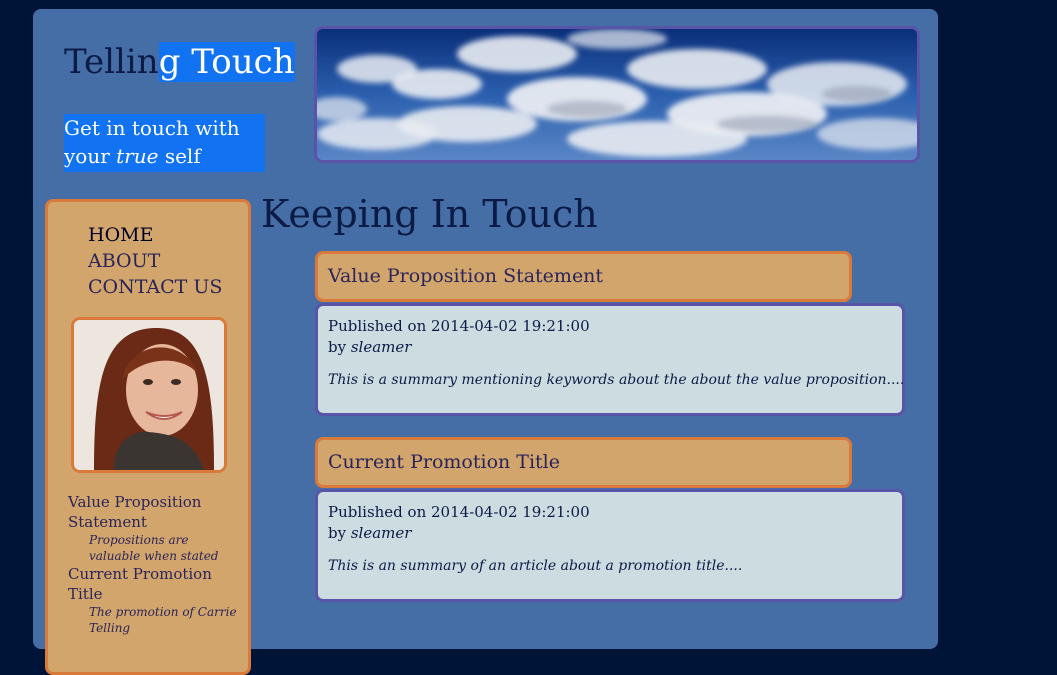  I want to click on banner-image, so click(617, 94).